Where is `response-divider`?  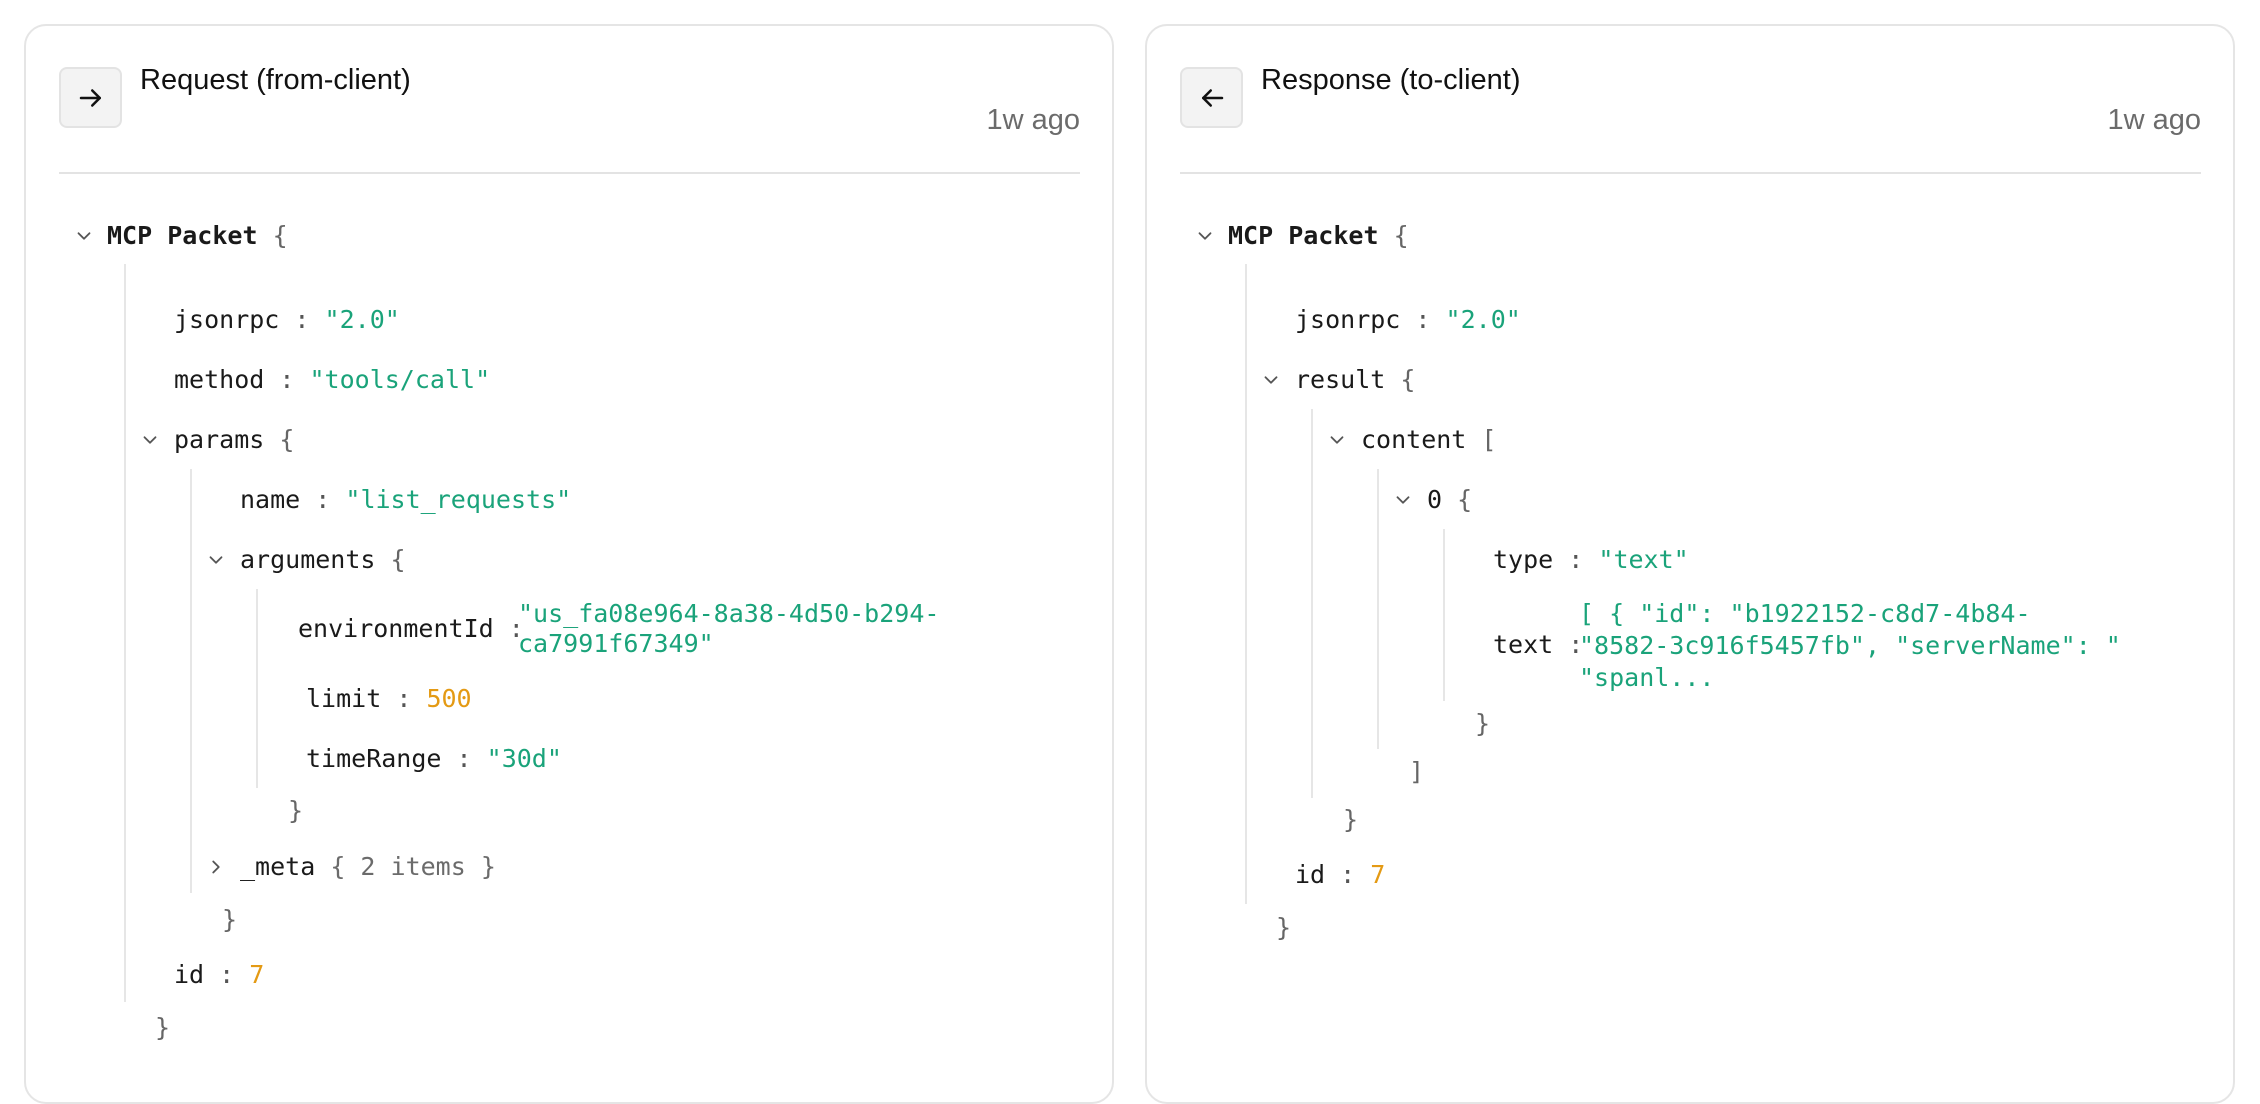 response-divider is located at coordinates (1690, 173).